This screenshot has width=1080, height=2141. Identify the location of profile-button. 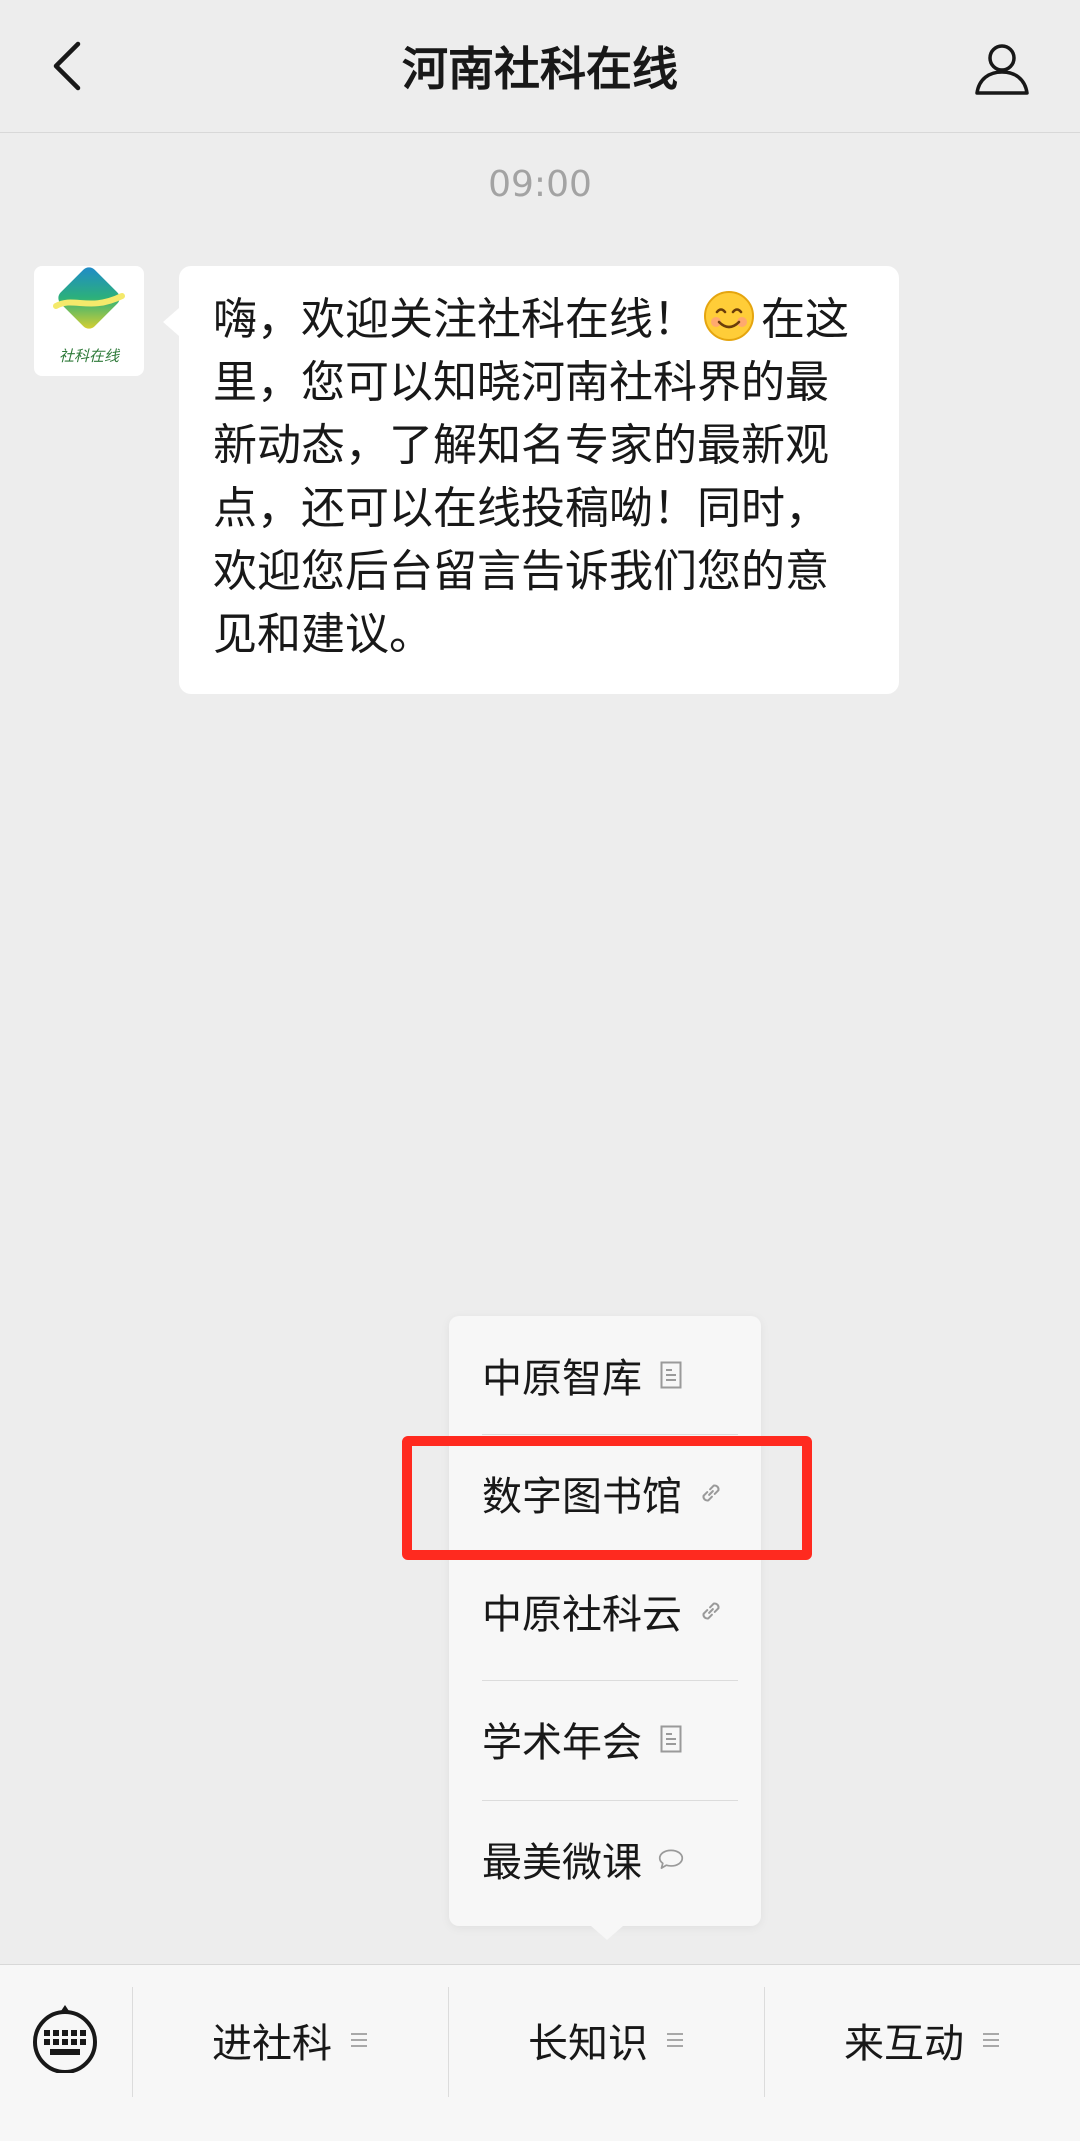
(1002, 68).